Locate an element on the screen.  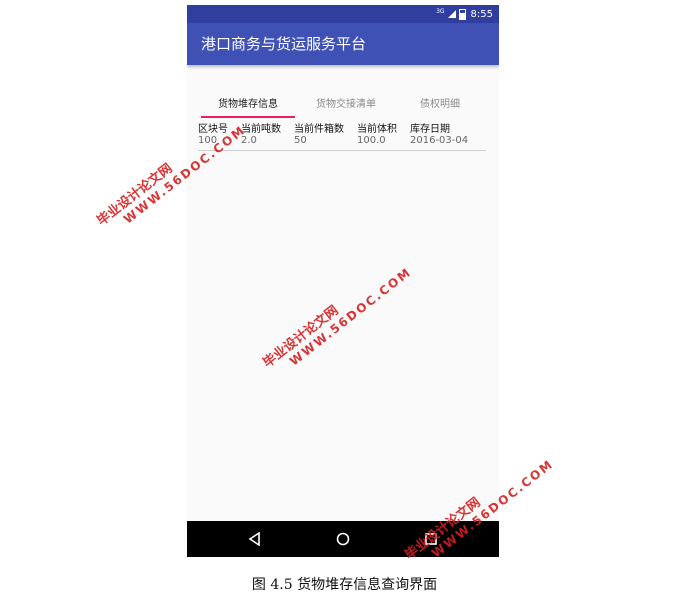
tab-label: 债权明细 is located at coordinates (440, 104).